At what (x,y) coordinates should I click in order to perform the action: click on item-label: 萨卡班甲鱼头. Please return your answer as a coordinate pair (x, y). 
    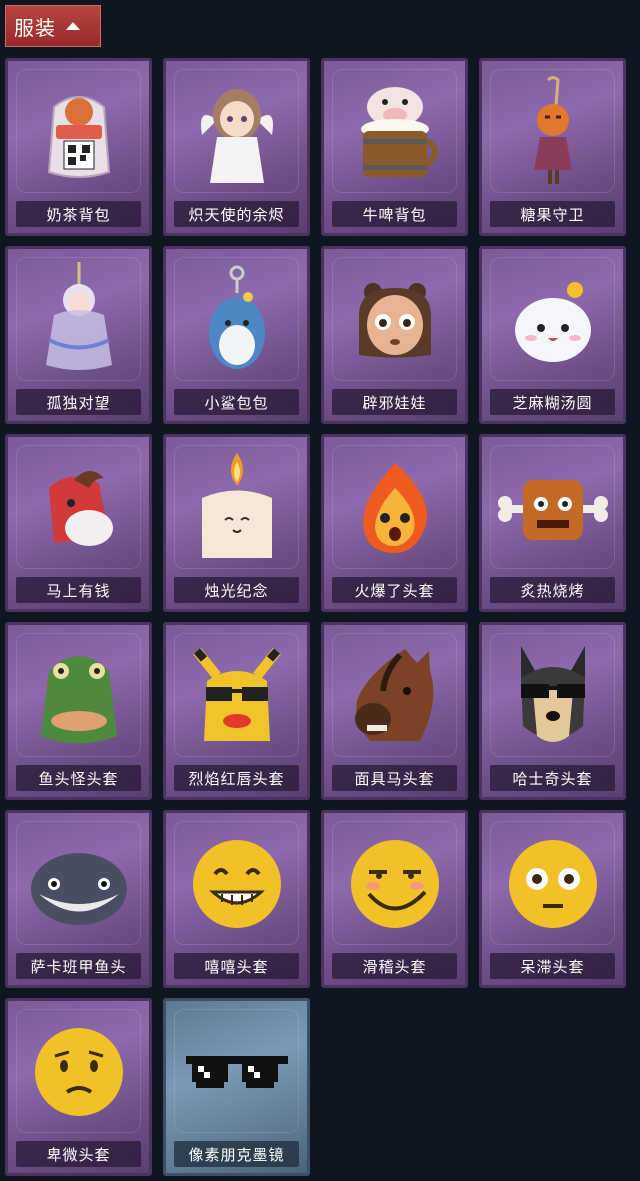
    Looking at the image, I should click on (78, 966).